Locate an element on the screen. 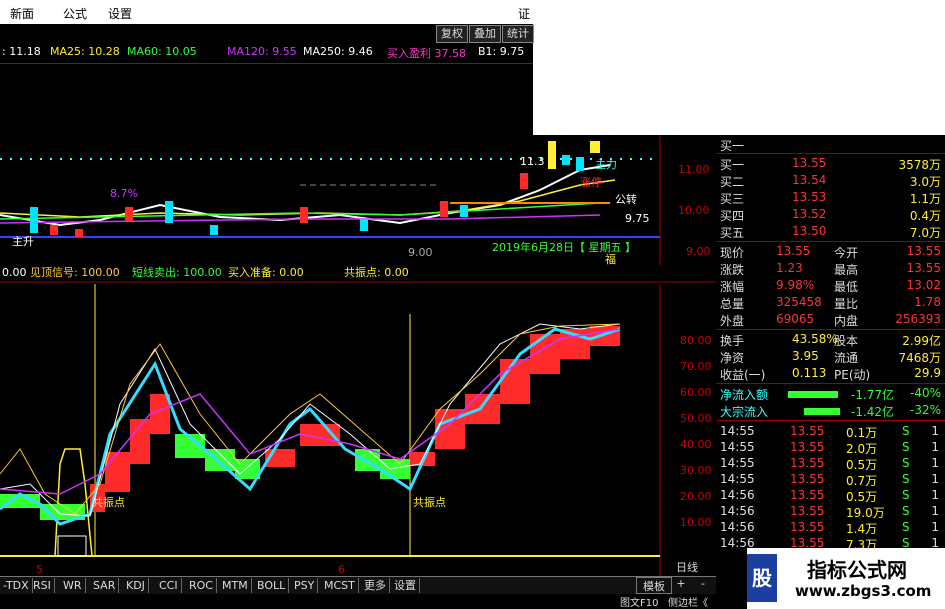 This screenshot has height=609, width=945. b1-value: B1: 9.75 is located at coordinates (501, 51).